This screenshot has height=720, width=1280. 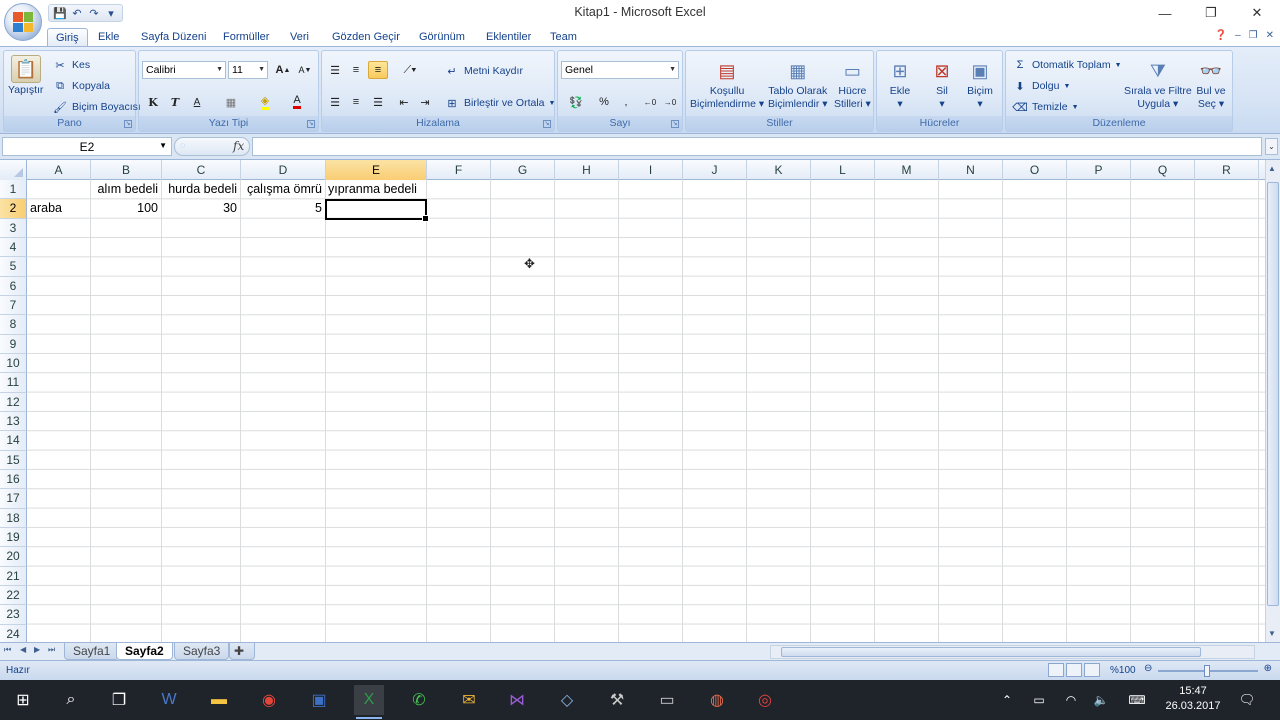 I want to click on comma-style-button: ‚, so click(x=626, y=102).